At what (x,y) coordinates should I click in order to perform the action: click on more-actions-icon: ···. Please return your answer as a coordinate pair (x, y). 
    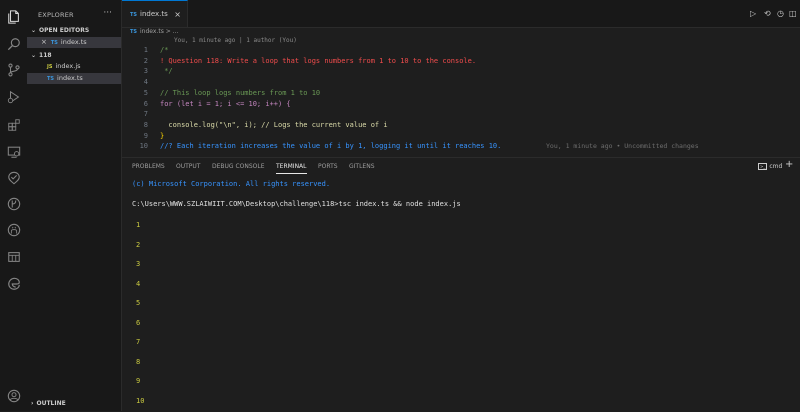
    Looking at the image, I should click on (107, 13).